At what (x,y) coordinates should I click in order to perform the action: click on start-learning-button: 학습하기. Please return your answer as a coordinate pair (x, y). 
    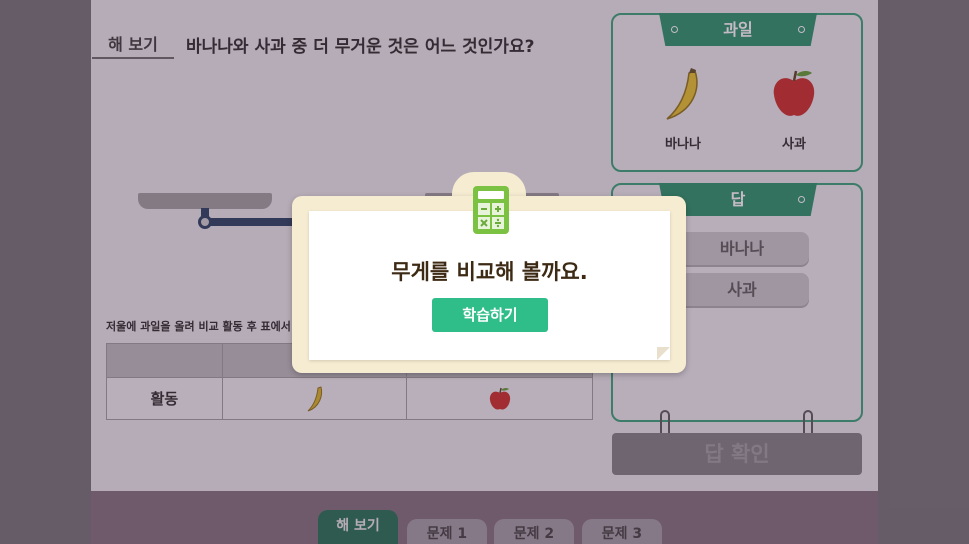
    Looking at the image, I should click on (490, 315).